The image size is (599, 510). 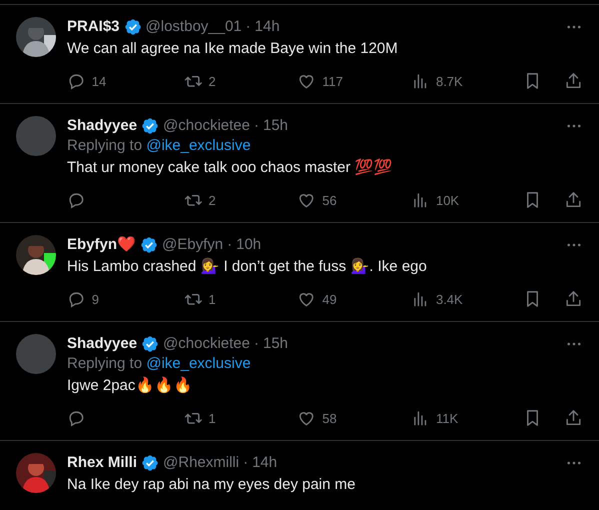 I want to click on like-count: 58, so click(x=329, y=418).